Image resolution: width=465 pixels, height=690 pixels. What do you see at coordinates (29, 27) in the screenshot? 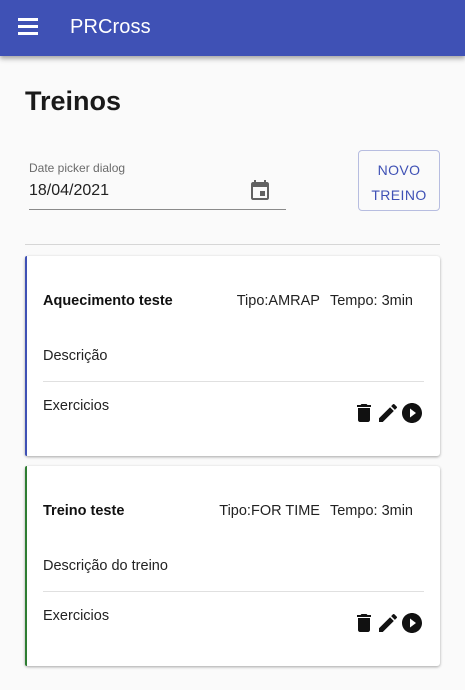
I see `menu-icon` at bounding box center [29, 27].